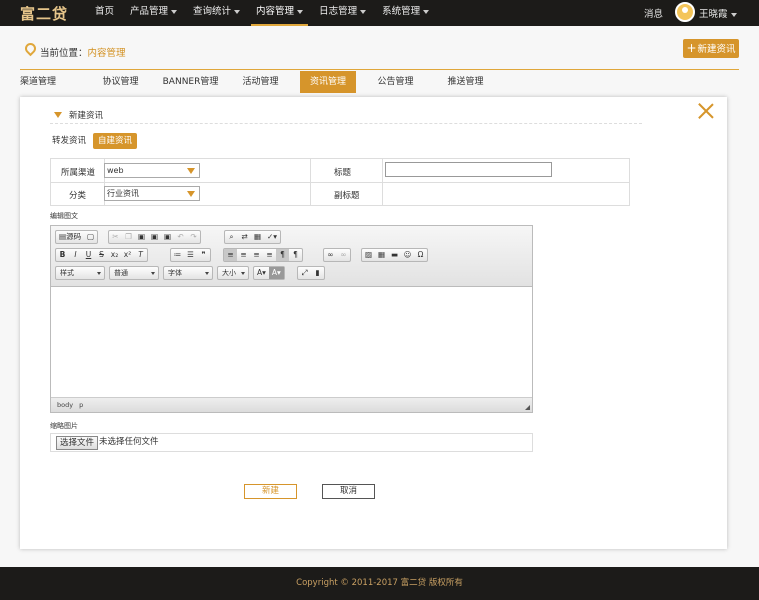 This screenshot has width=759, height=600. I want to click on nav-query: 查询统计, so click(216, 13).